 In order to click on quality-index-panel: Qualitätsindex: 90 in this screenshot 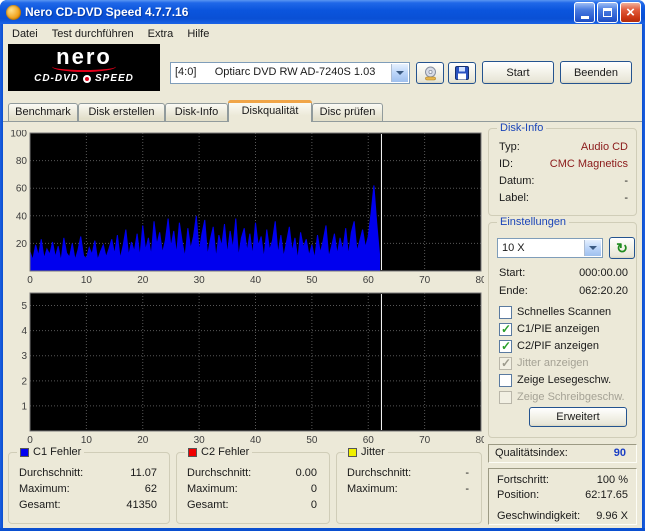, I will do `click(562, 453)`.